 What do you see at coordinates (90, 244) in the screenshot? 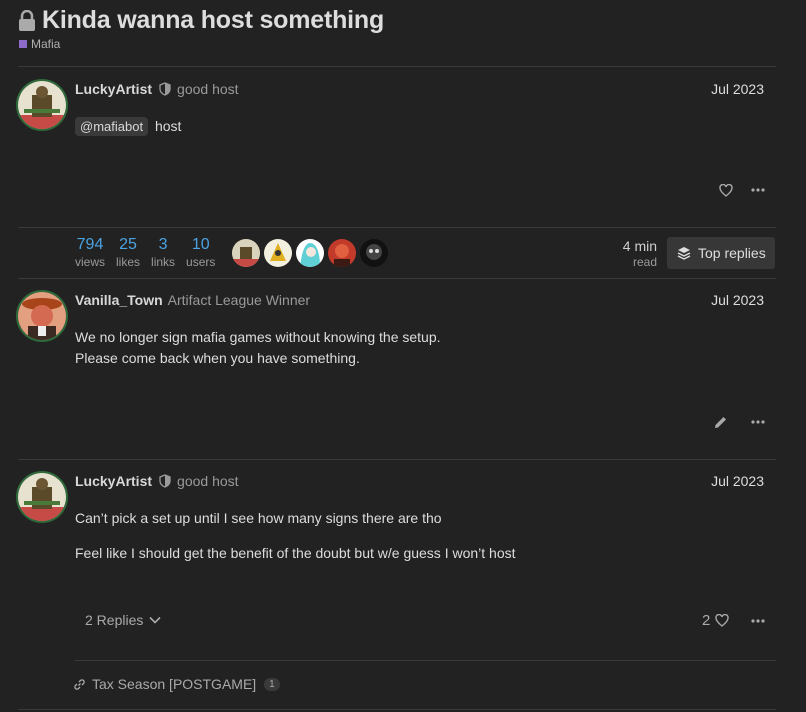
I see `views-count: 794` at bounding box center [90, 244].